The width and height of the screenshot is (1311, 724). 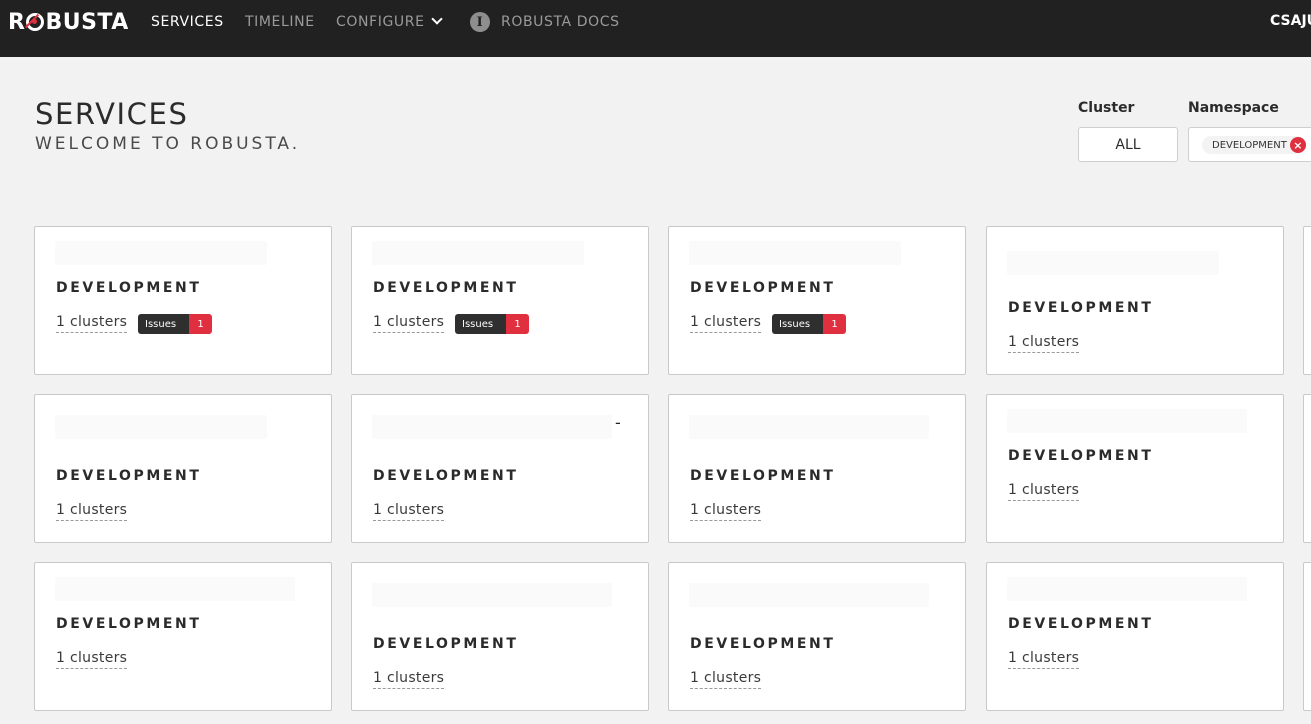 I want to click on cluster-select: ALL, so click(x=1128, y=144).